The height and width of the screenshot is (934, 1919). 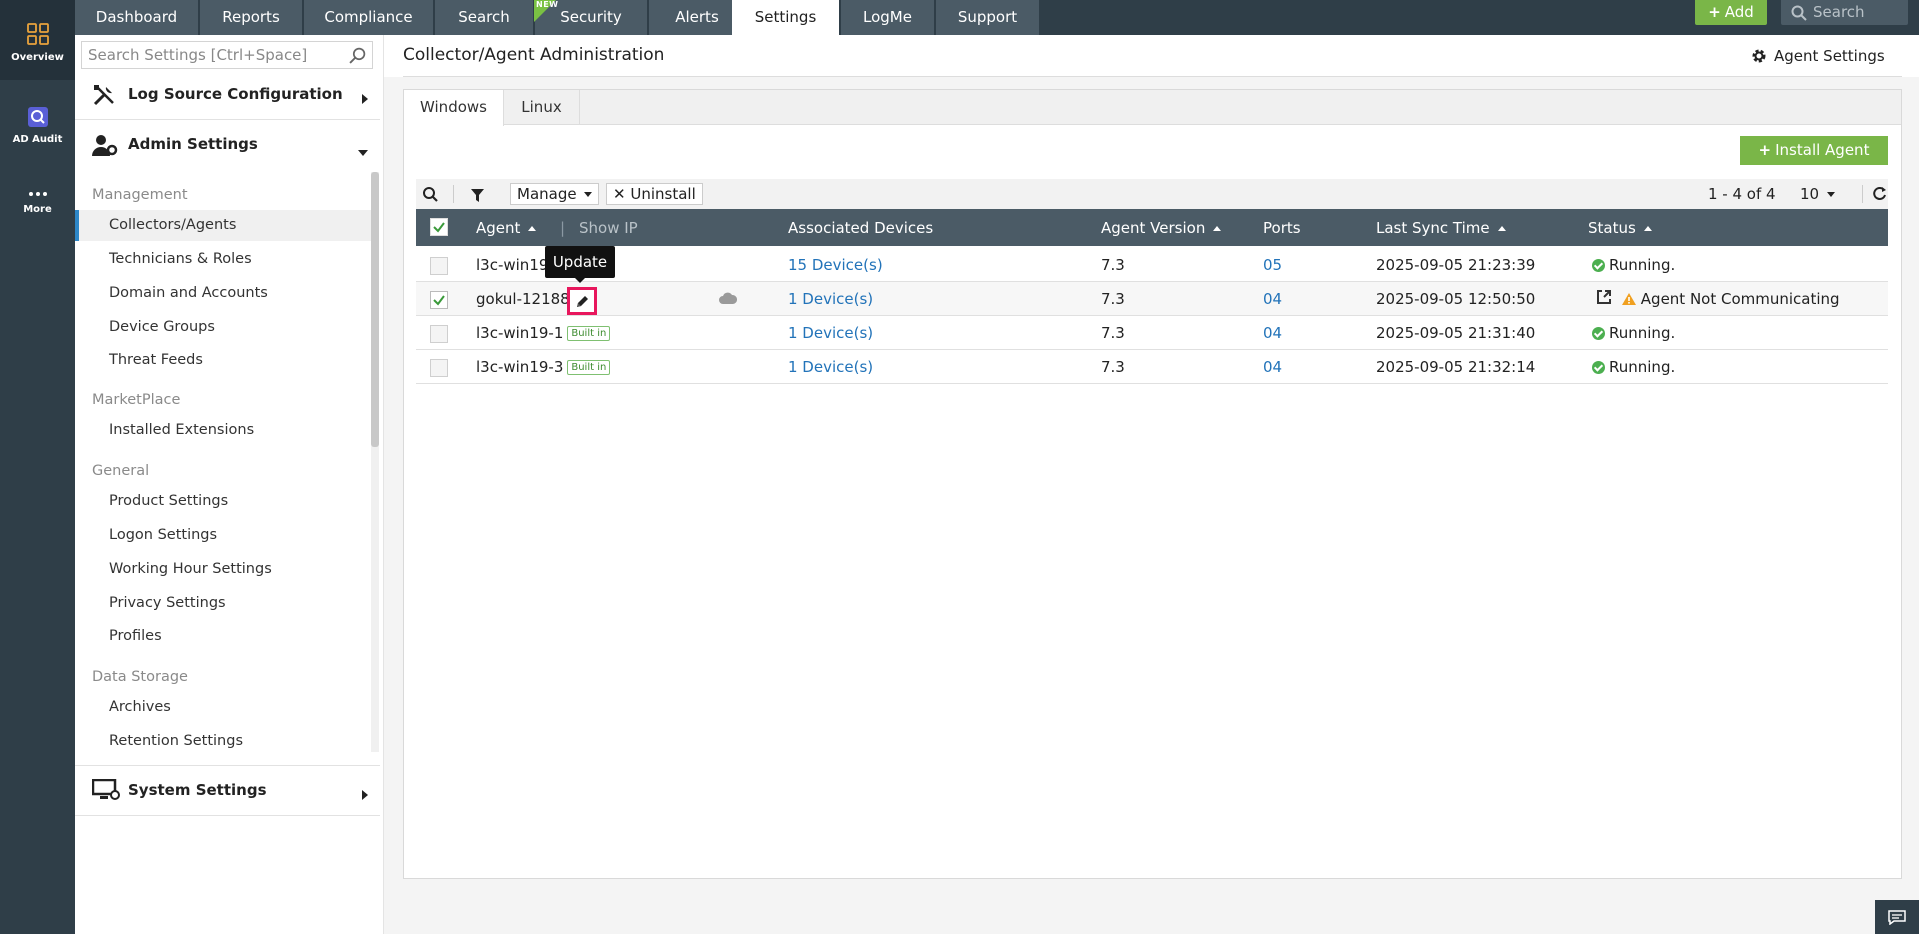 I want to click on column-last-sync-time: Last Sync Time, so click(x=1441, y=228).